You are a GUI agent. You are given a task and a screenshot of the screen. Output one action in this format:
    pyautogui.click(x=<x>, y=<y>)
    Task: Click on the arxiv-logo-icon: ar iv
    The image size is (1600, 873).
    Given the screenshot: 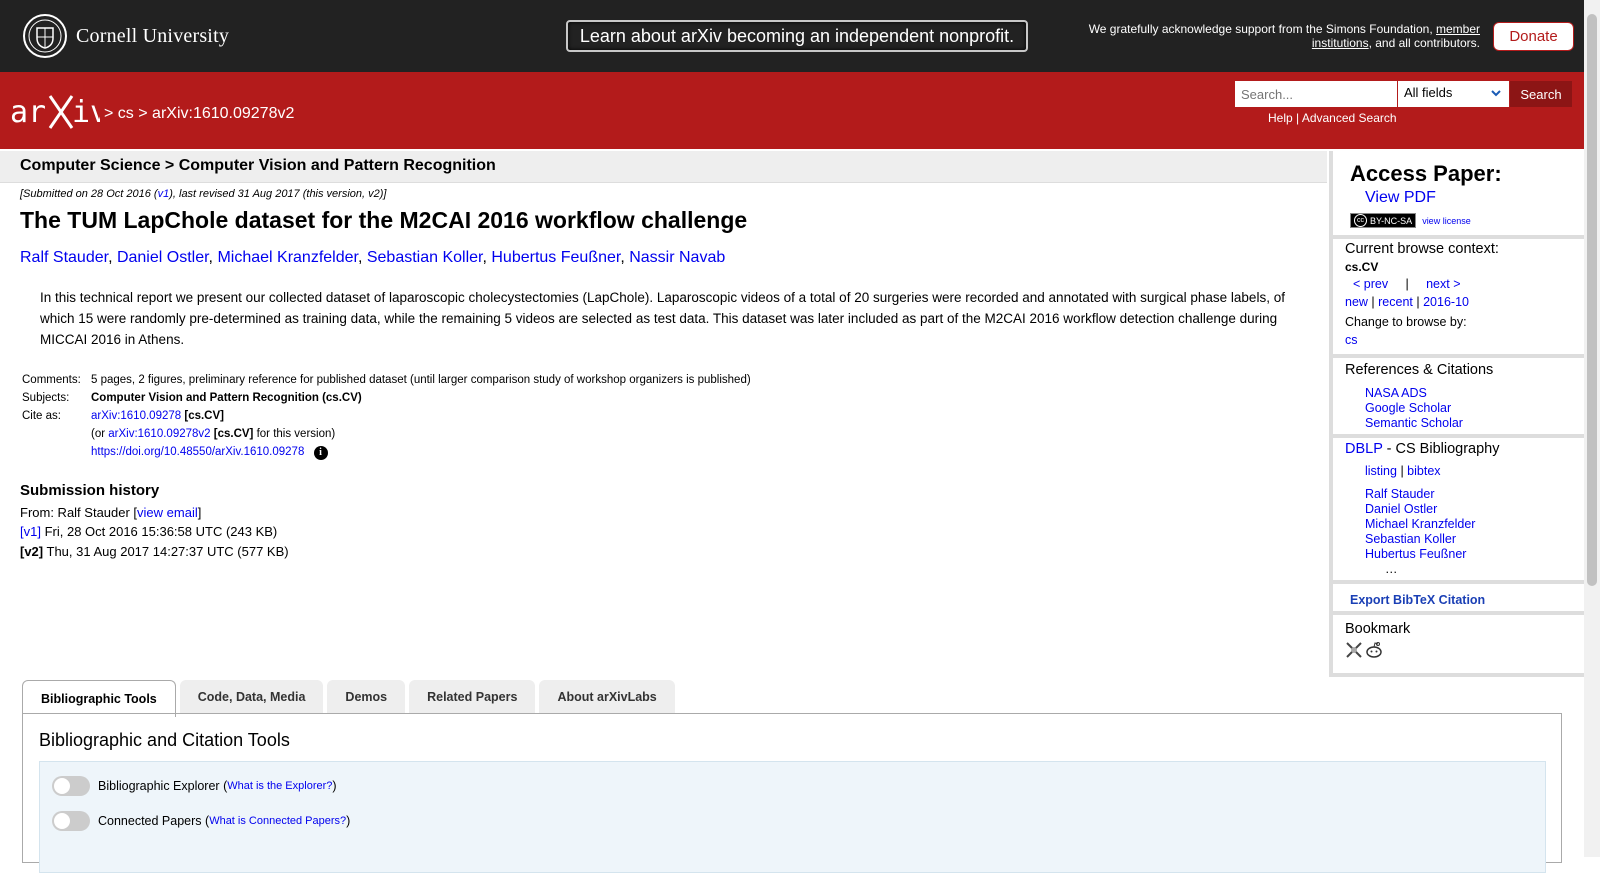 What is the action you would take?
    pyautogui.click(x=55, y=112)
    